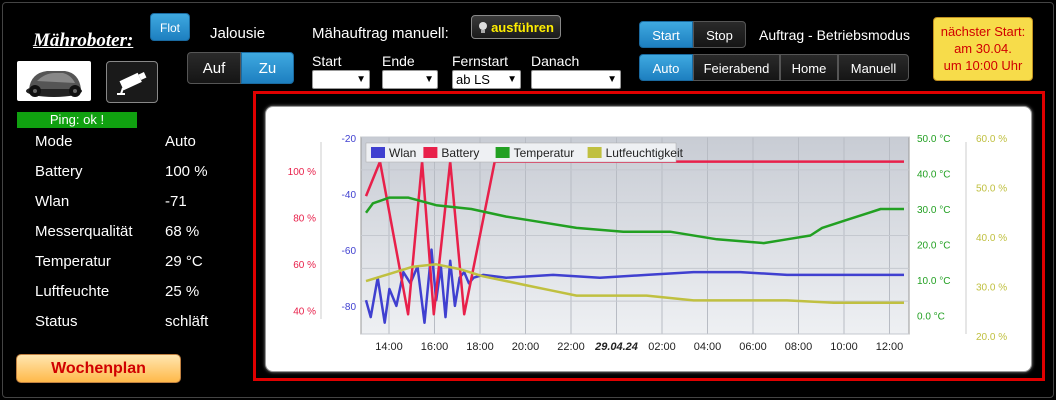  What do you see at coordinates (571, 347) in the screenshot?
I see `x-tick-label: 22:00` at bounding box center [571, 347].